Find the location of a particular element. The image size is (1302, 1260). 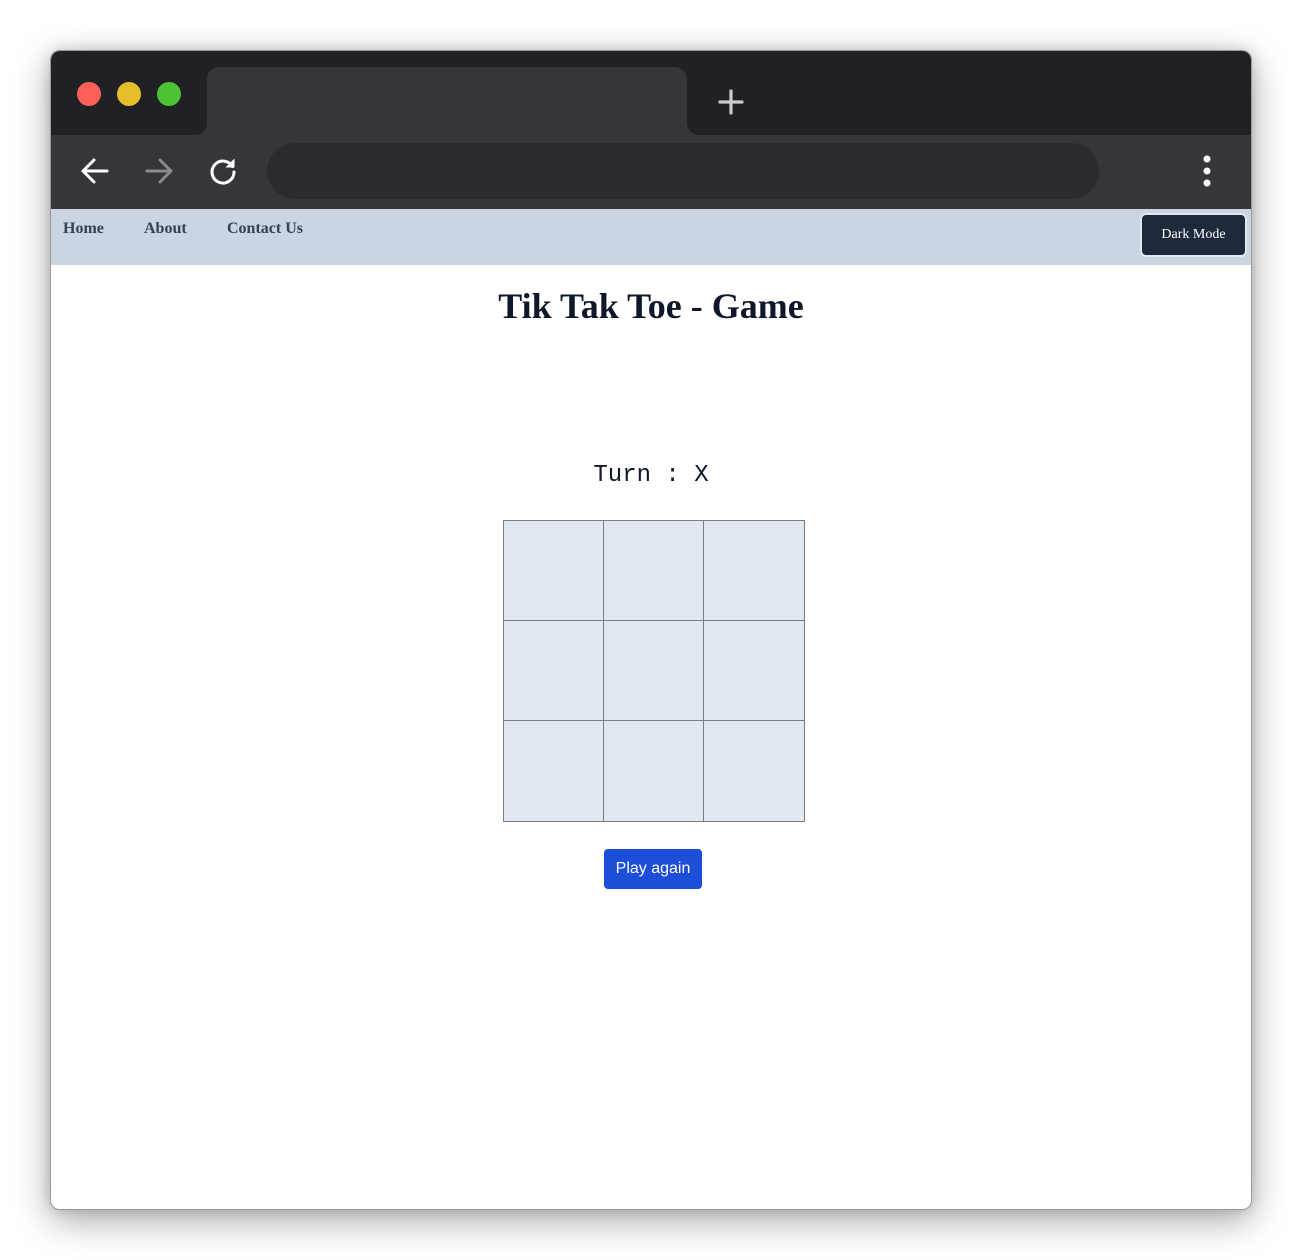

window-maximize-button is located at coordinates (169, 94).